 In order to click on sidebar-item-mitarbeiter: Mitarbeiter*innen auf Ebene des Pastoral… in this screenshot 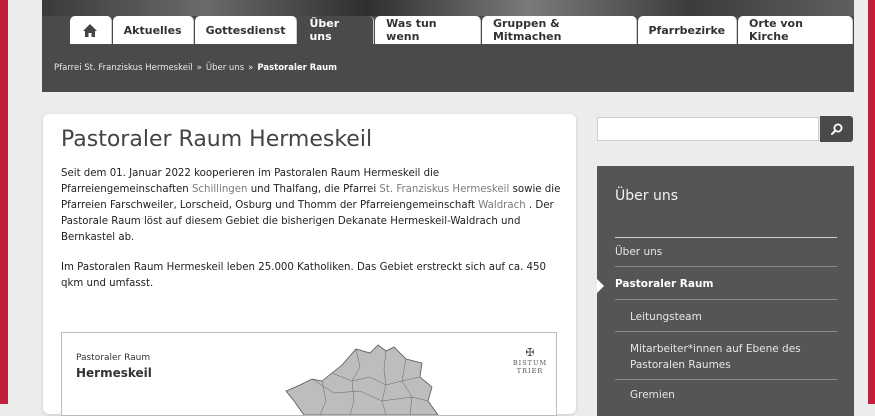, I will do `click(733, 357)`.